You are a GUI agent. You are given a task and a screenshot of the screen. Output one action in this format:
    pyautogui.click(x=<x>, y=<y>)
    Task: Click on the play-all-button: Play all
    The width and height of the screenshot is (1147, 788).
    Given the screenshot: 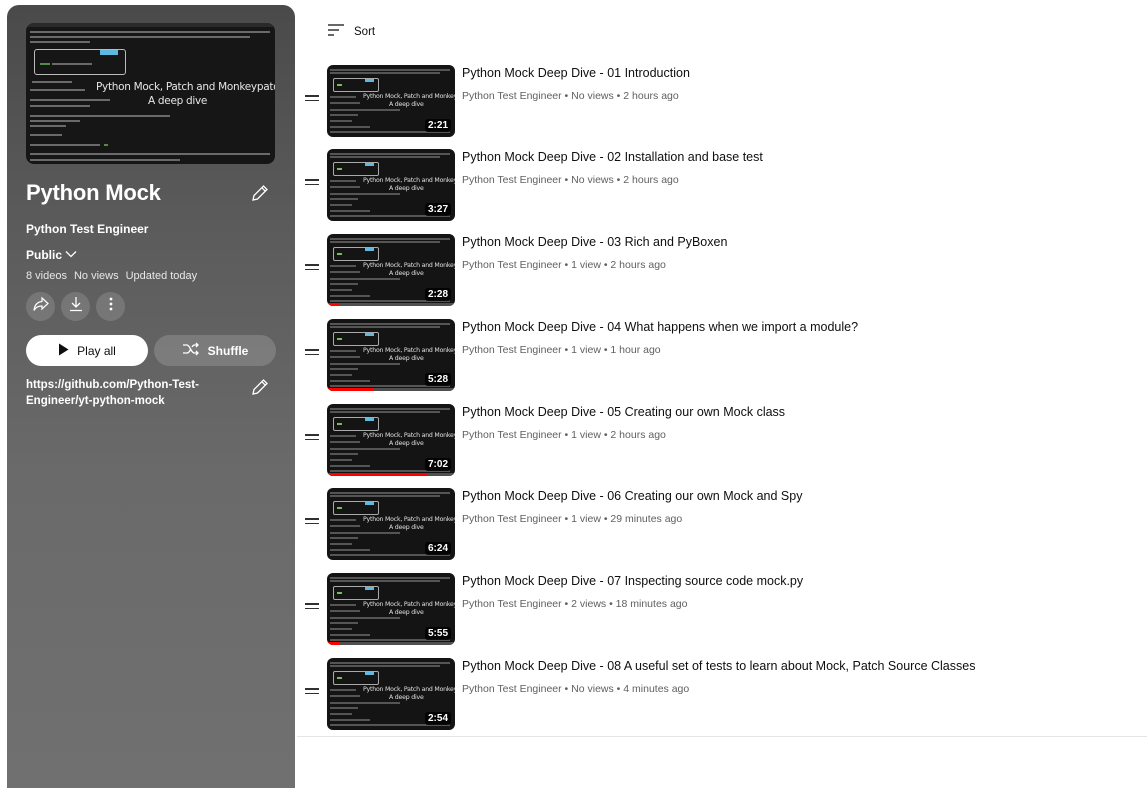 What is the action you would take?
    pyautogui.click(x=87, y=350)
    